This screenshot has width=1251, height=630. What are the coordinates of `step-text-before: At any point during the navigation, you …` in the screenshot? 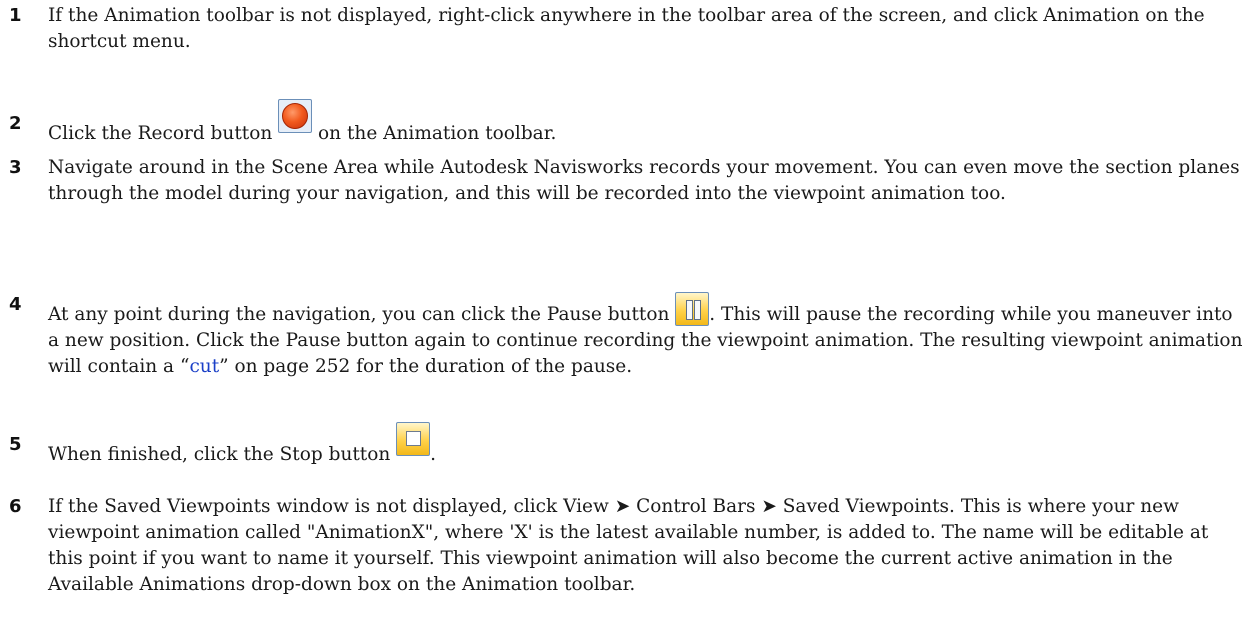 It's located at (359, 314).